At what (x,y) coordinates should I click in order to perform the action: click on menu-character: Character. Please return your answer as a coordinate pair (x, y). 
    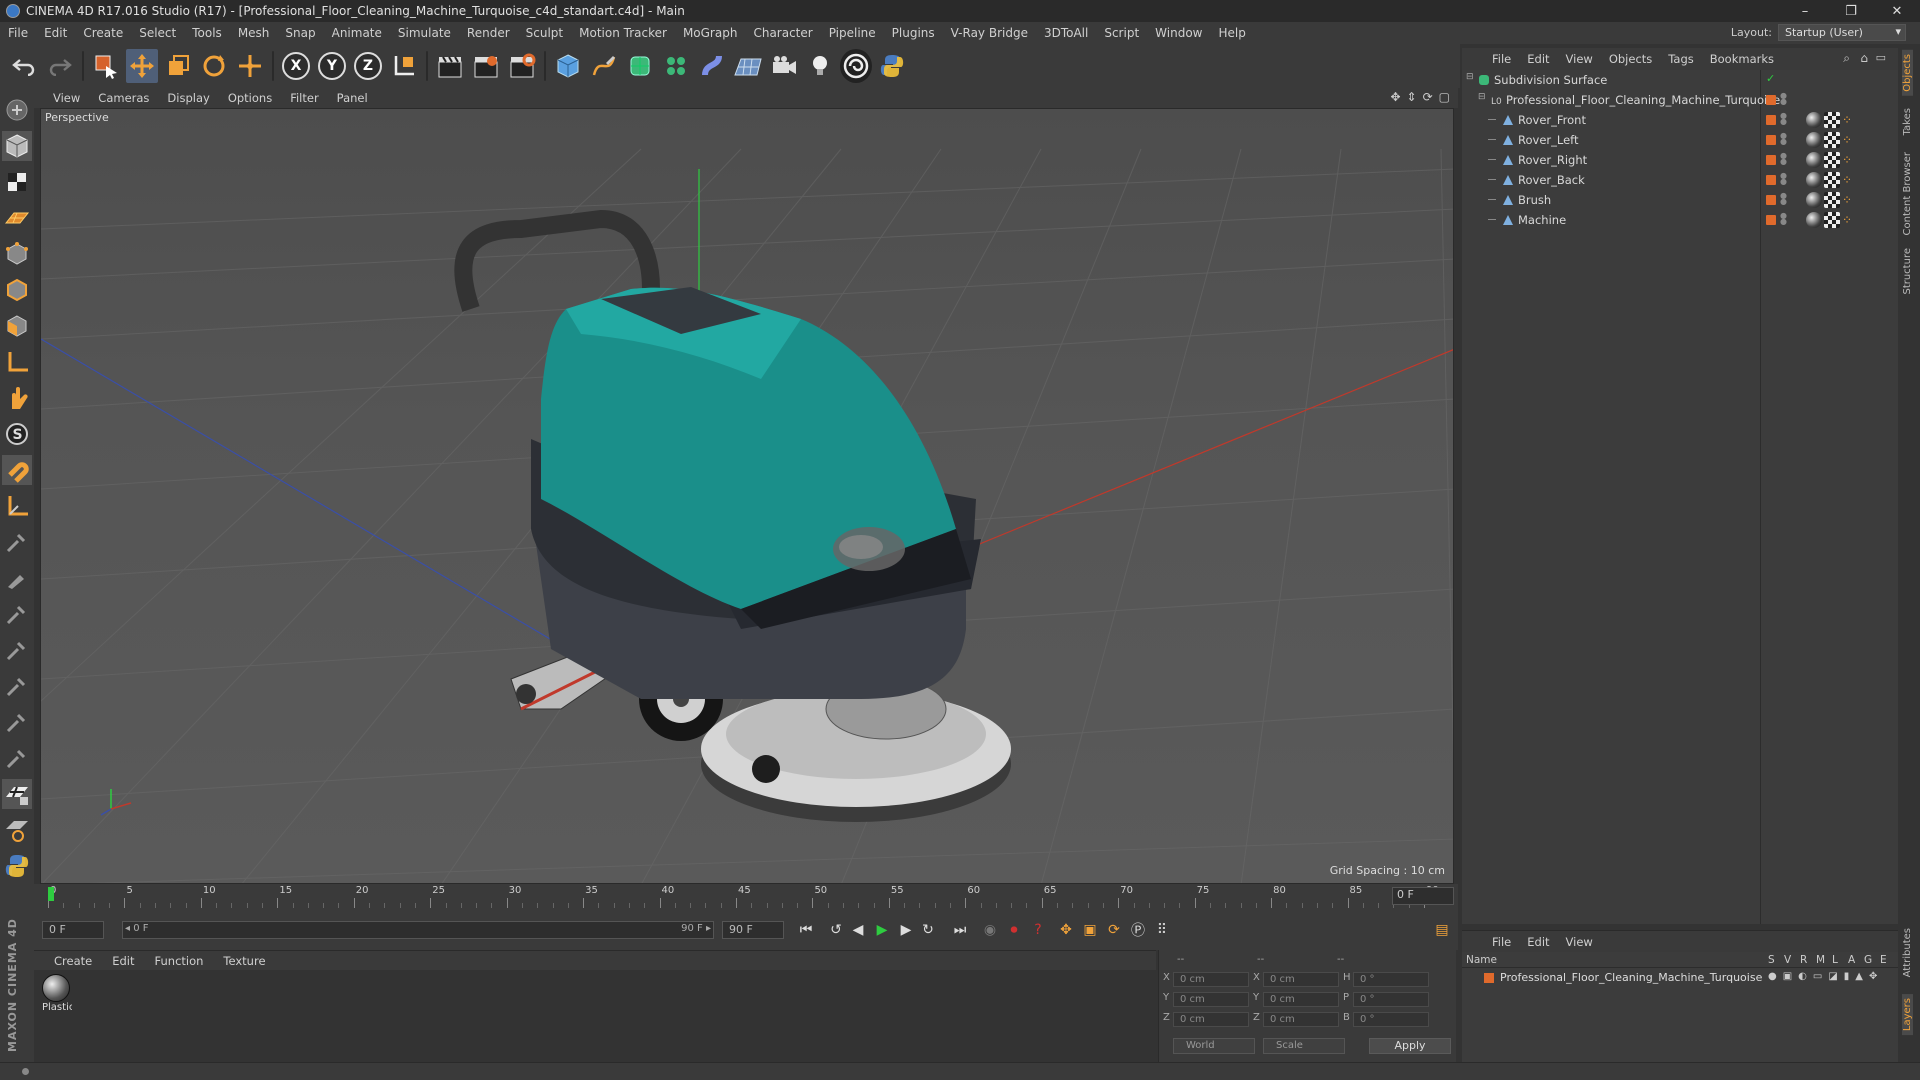
    Looking at the image, I should click on (782, 33).